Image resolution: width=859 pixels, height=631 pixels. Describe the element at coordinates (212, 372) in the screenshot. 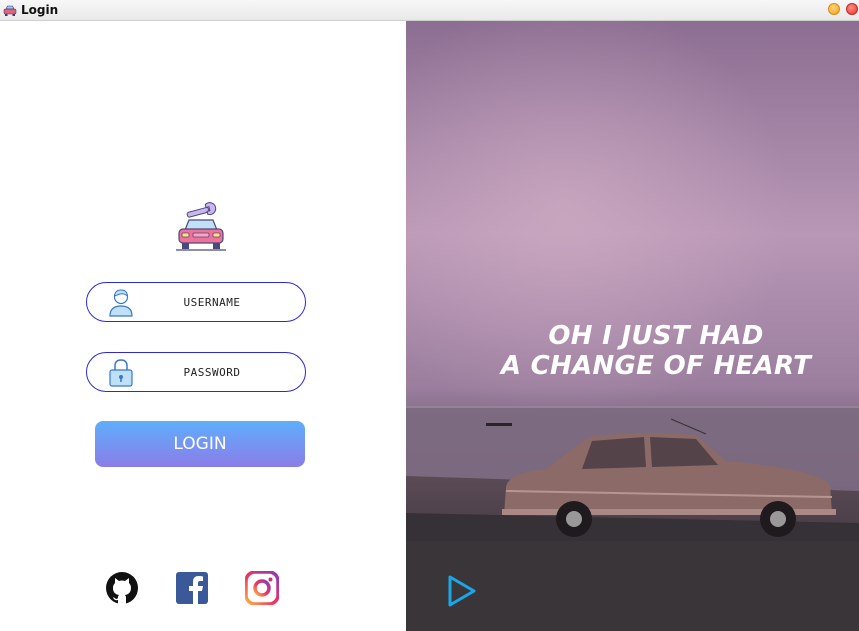

I see `password-input` at that location.